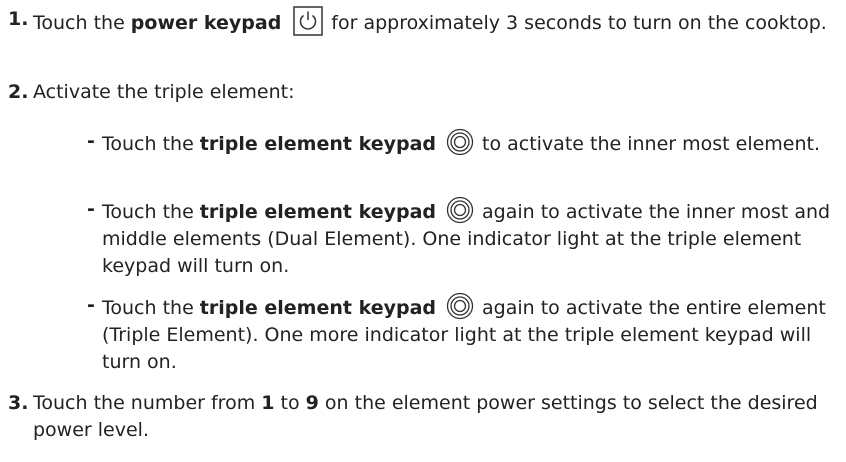 The width and height of the screenshot is (846, 462). I want to click on power-keypad-label: power keypad, so click(206, 23).